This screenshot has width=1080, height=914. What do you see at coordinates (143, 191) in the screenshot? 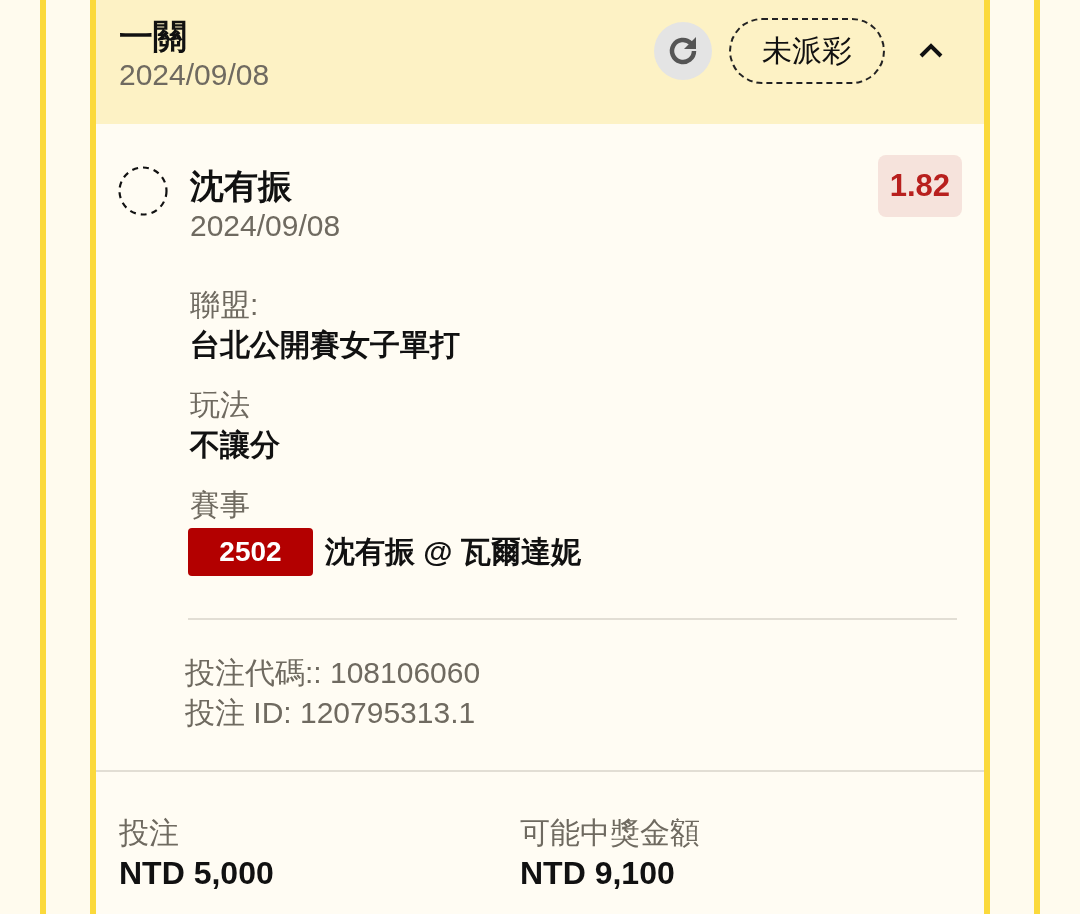
I see `dashed-circle-icon` at bounding box center [143, 191].